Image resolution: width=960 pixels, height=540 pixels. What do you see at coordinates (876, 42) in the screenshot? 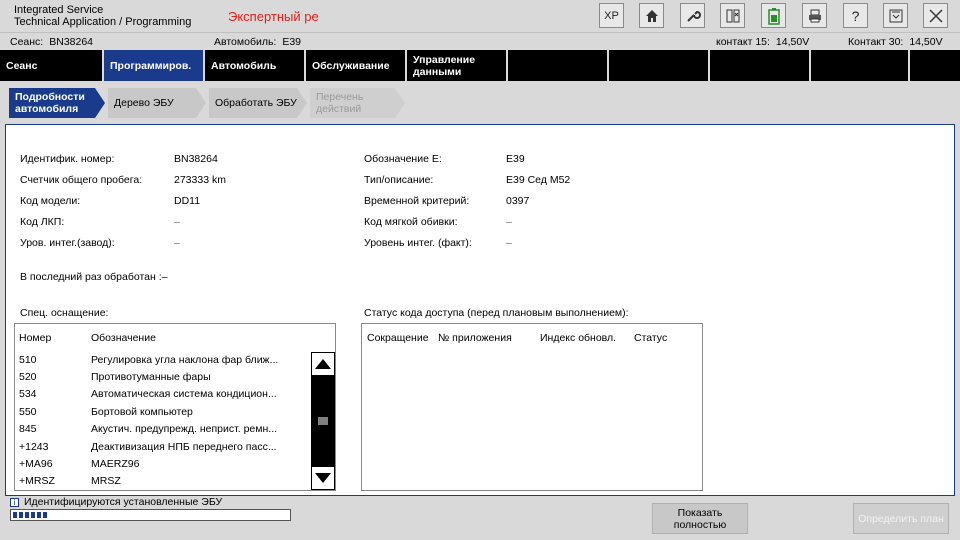
I see `k30-label: Контакт 30:` at bounding box center [876, 42].